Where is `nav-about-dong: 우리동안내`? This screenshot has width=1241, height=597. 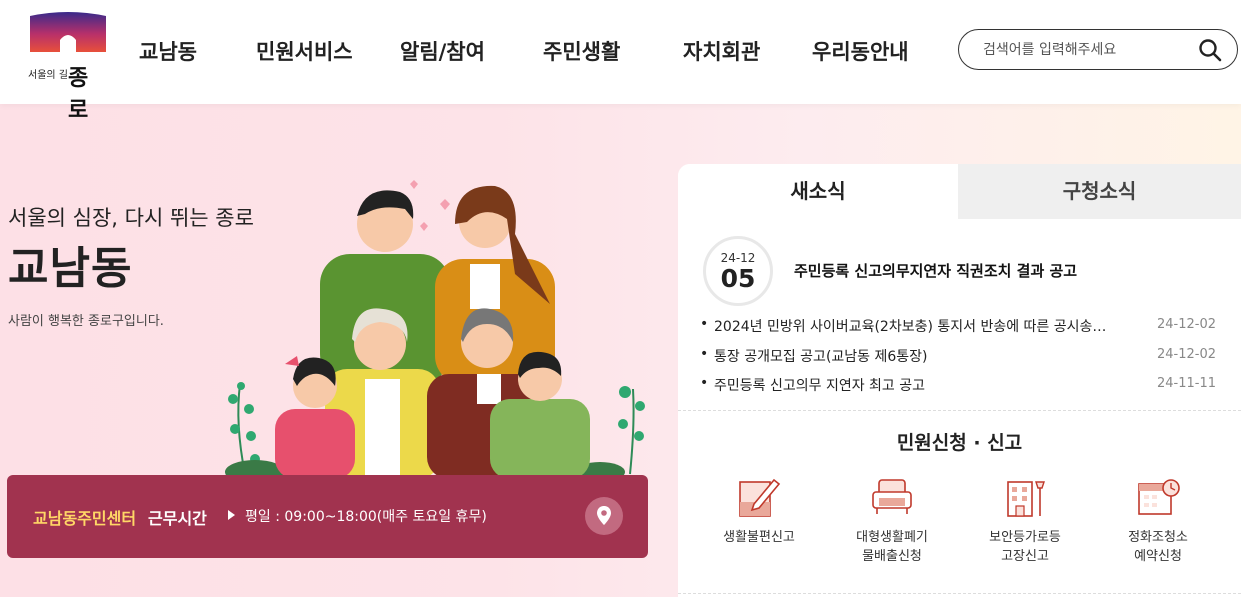
nav-about-dong: 우리동안내 is located at coordinates (860, 51).